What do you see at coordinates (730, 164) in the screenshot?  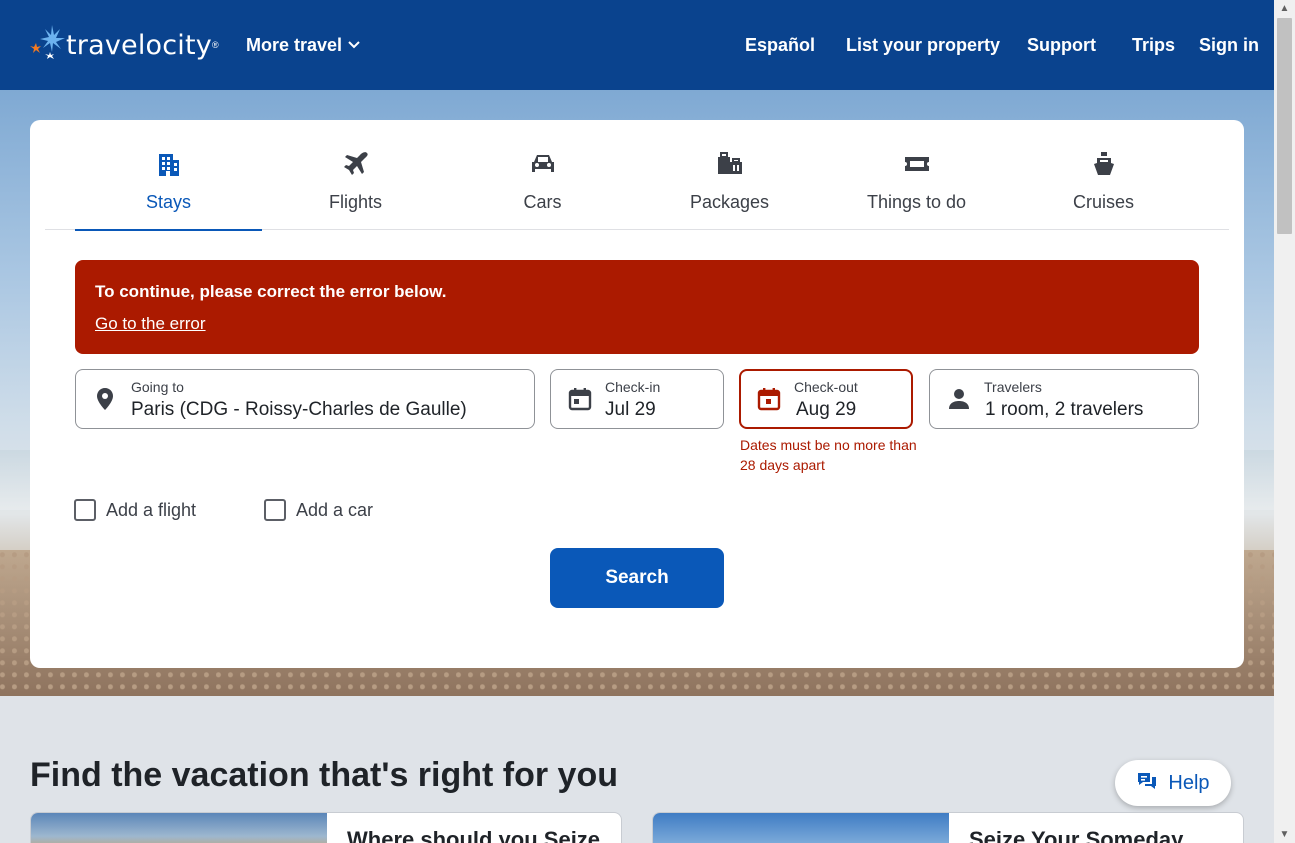 I see `luggage-icon` at bounding box center [730, 164].